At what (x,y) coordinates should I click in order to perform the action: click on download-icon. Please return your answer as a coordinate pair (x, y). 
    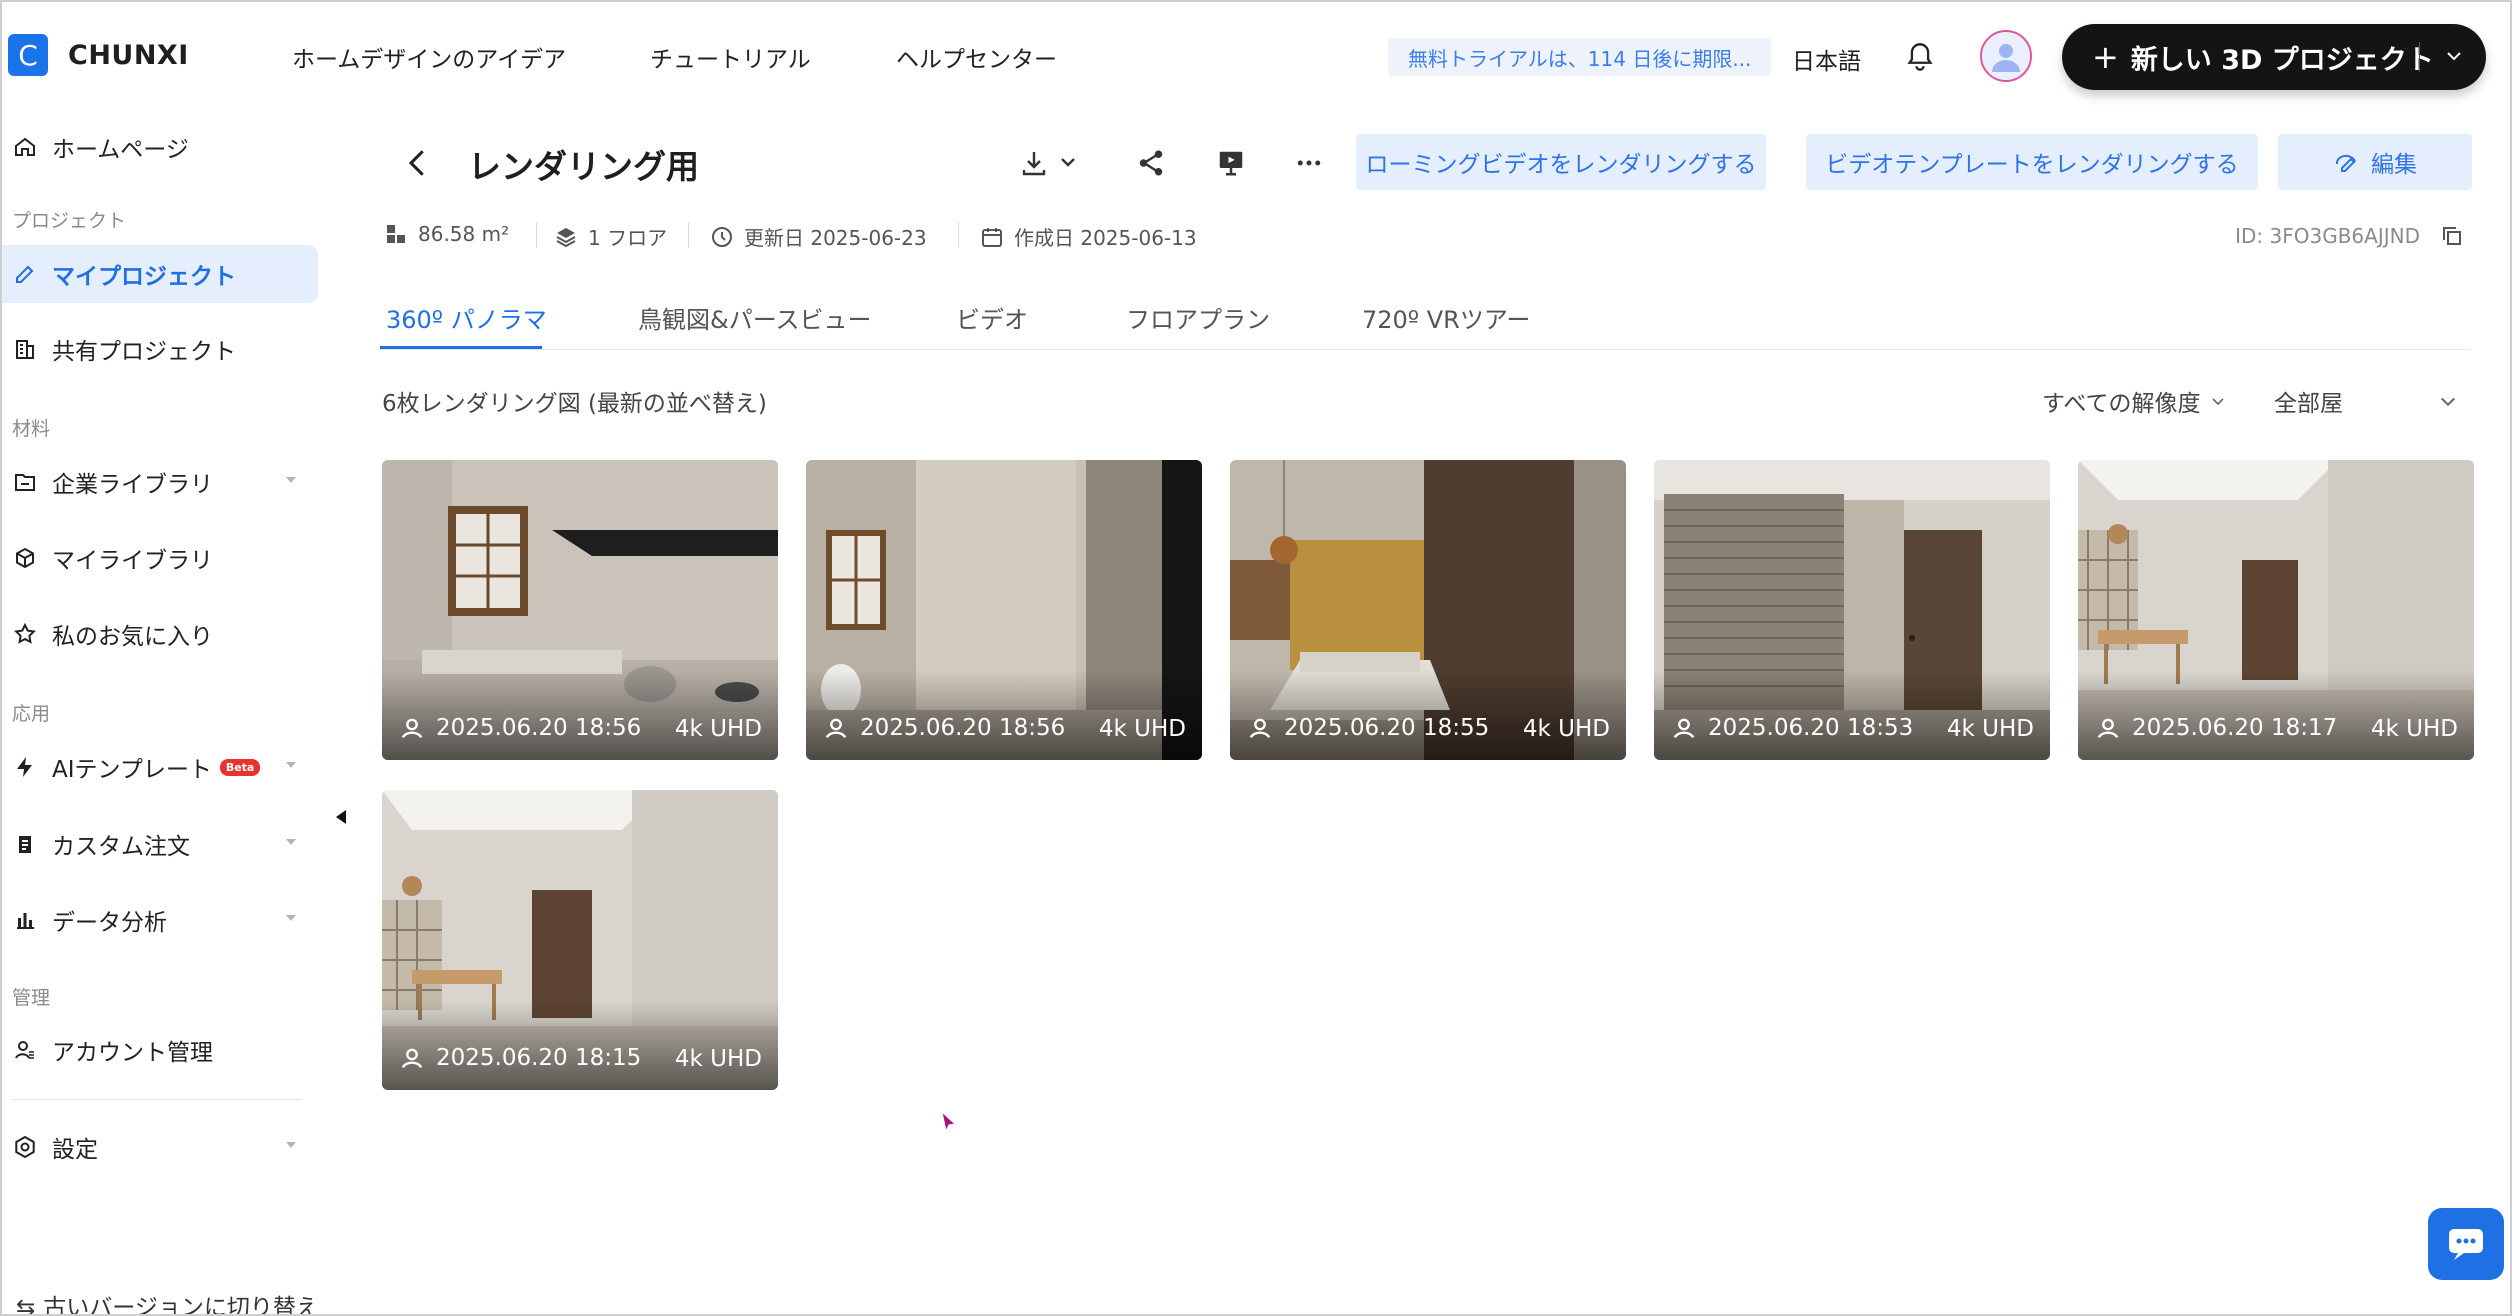
    Looking at the image, I should click on (1052, 163).